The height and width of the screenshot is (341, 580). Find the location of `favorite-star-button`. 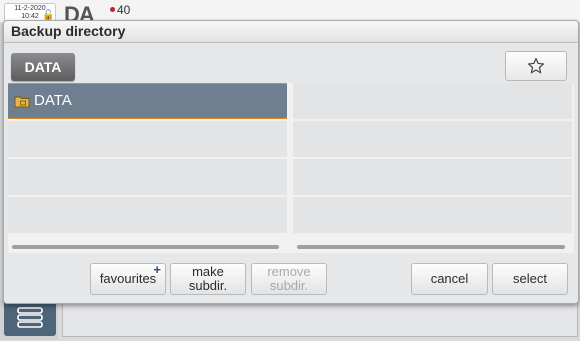

favorite-star-button is located at coordinates (536, 66).